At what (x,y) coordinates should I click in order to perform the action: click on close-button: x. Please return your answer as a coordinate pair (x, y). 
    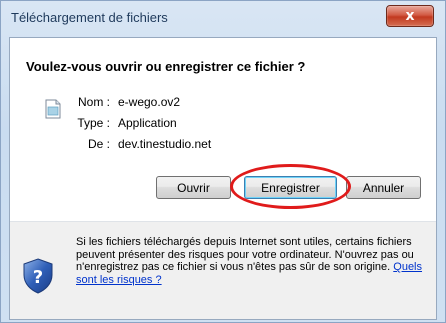
    Looking at the image, I should click on (410, 16).